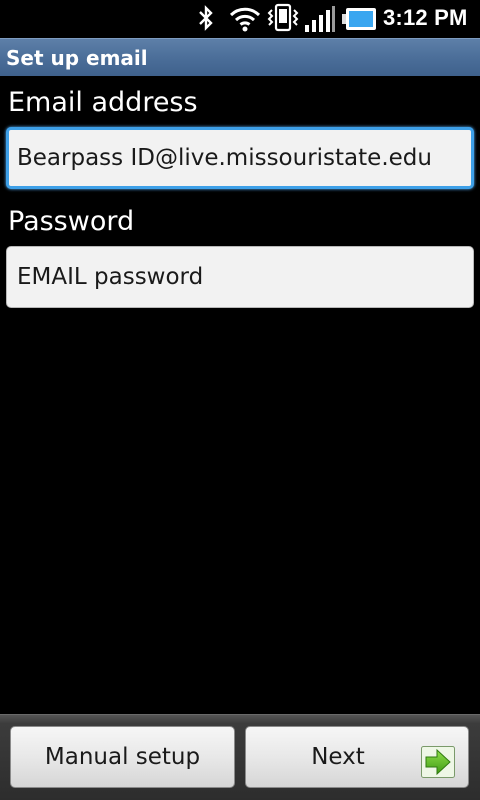  I want to click on email-address-label: Email address, so click(103, 102).